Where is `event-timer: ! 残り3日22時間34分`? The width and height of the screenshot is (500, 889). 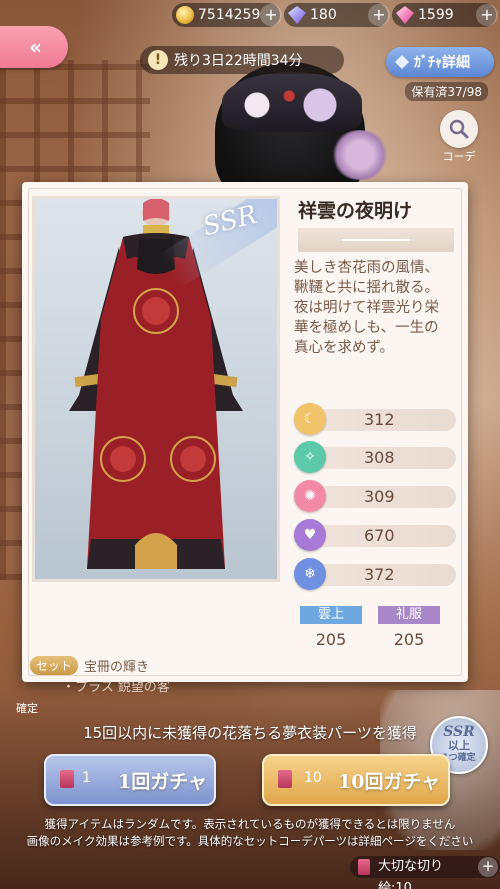
event-timer: ! 残り3日22時間34分 is located at coordinates (242, 60).